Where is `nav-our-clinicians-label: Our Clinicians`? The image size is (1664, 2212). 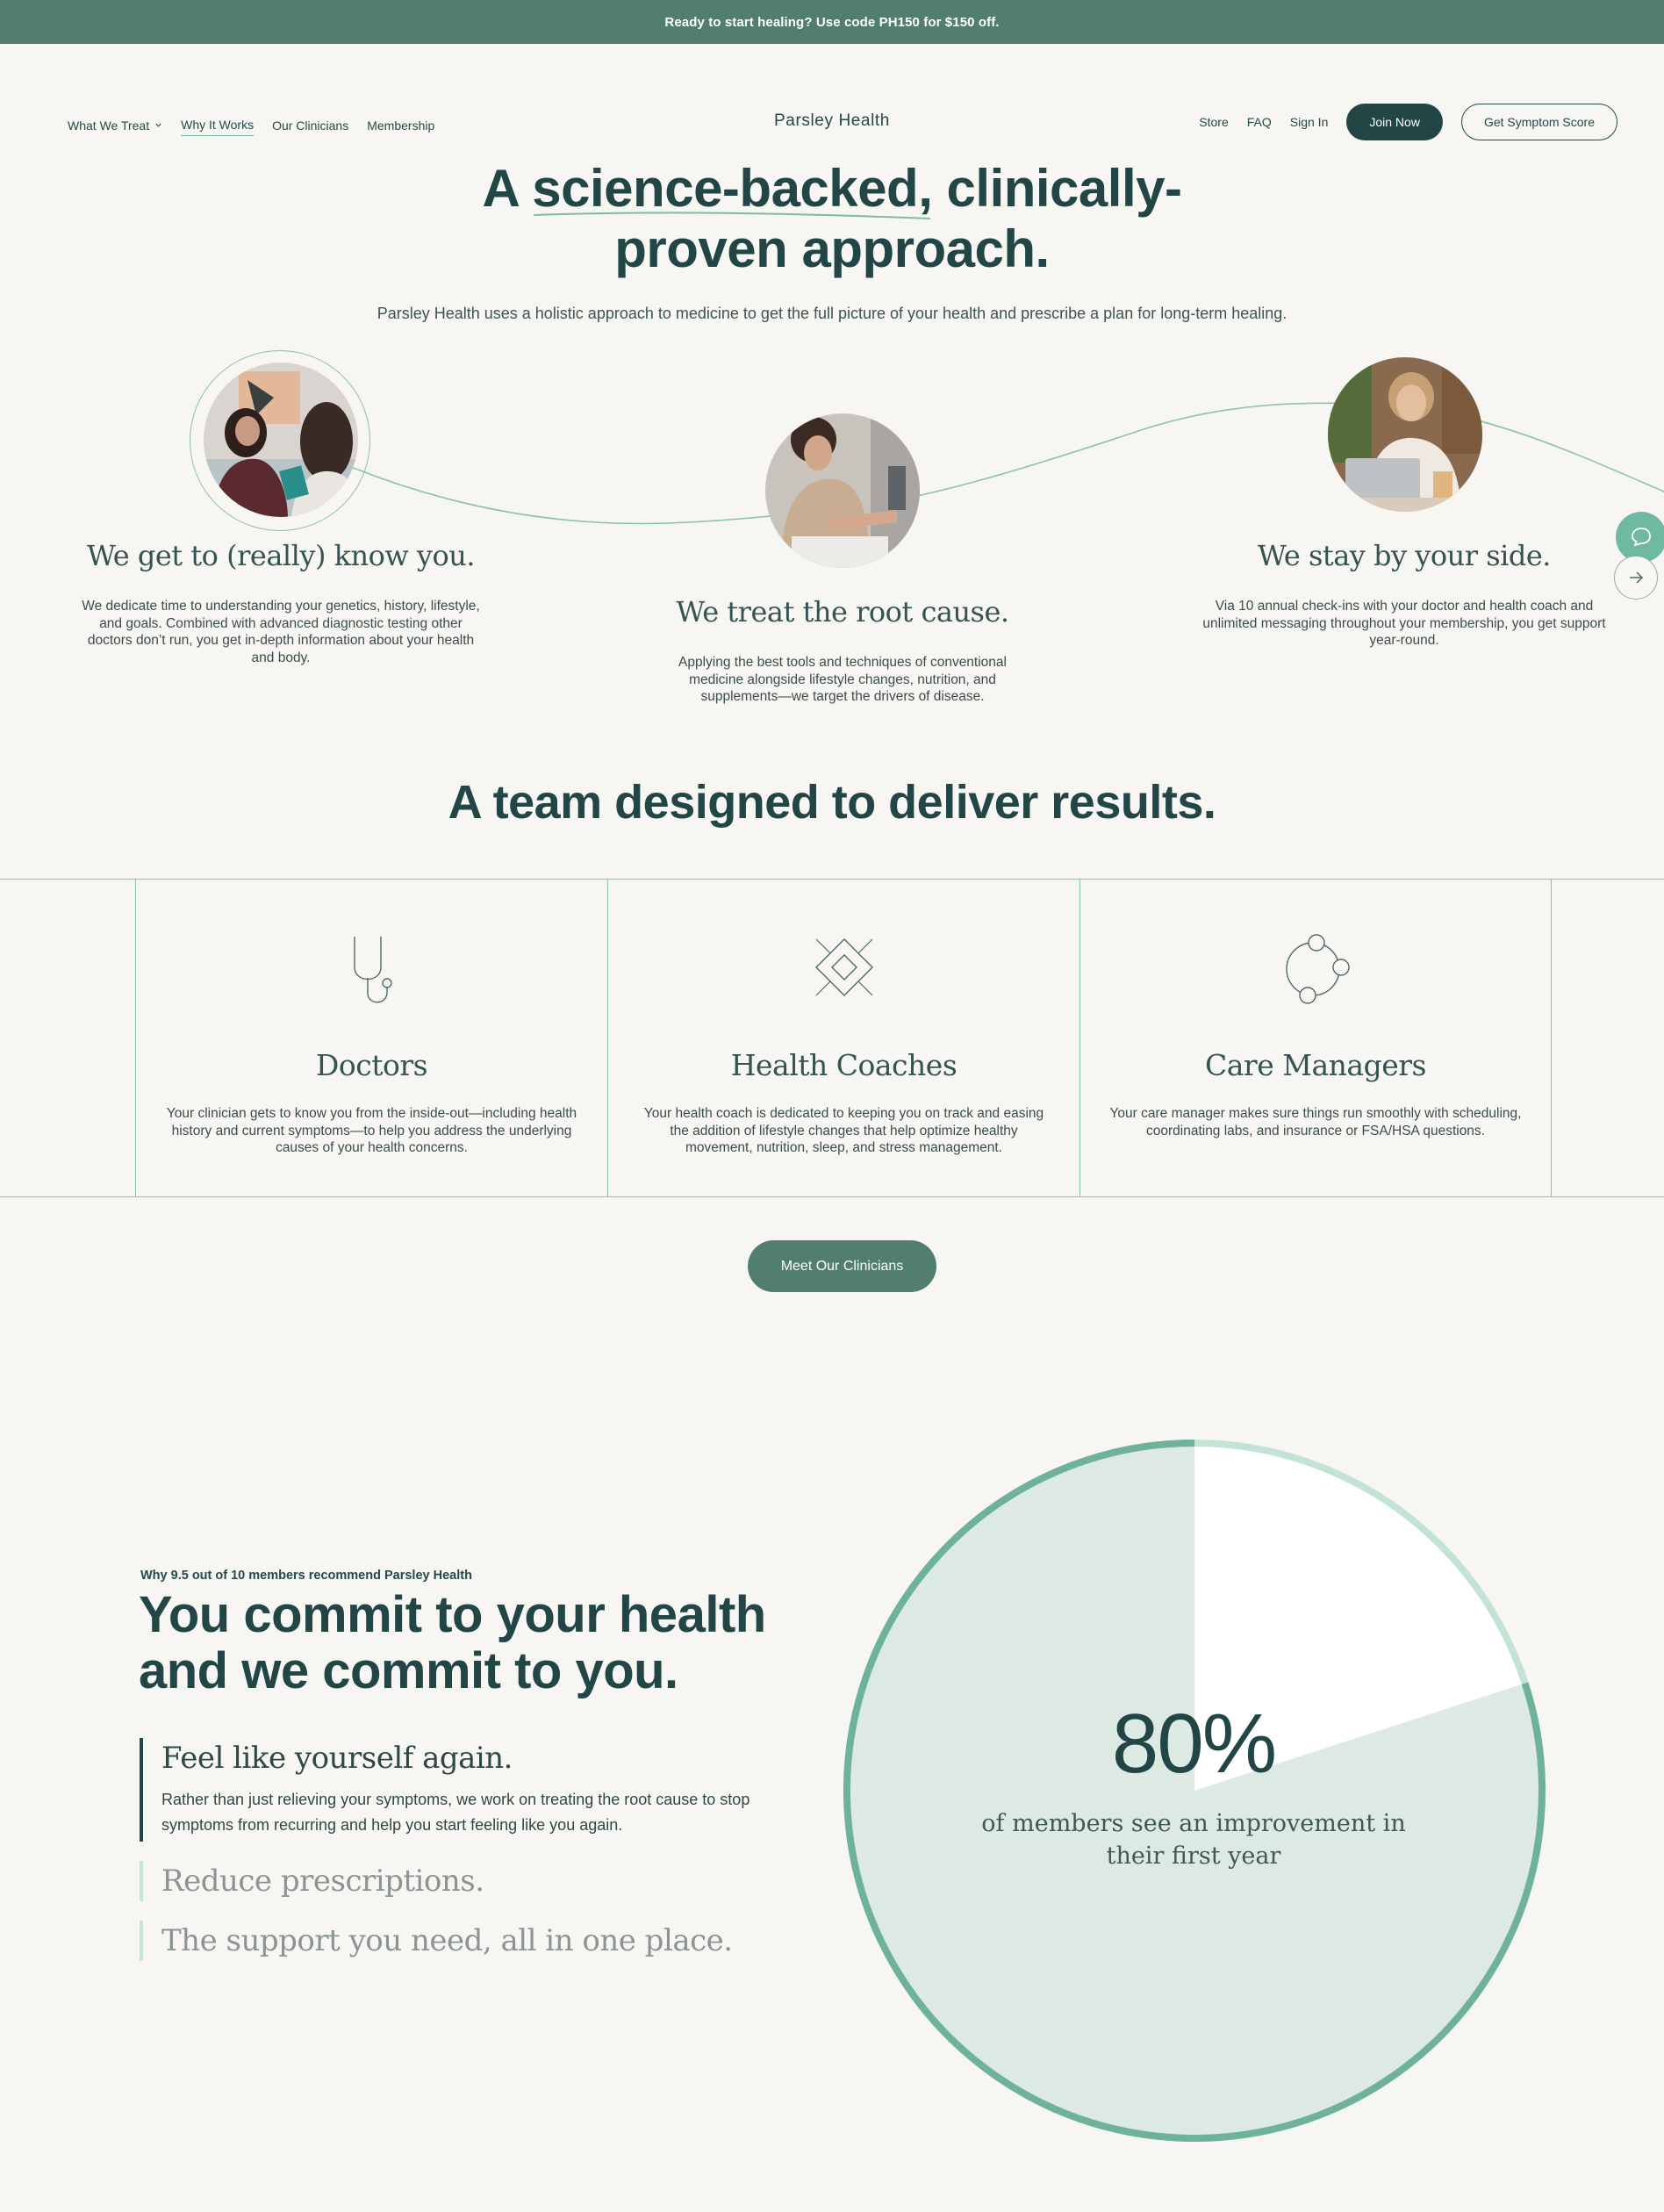
nav-our-clinicians-label: Our Clinicians is located at coordinates (310, 126).